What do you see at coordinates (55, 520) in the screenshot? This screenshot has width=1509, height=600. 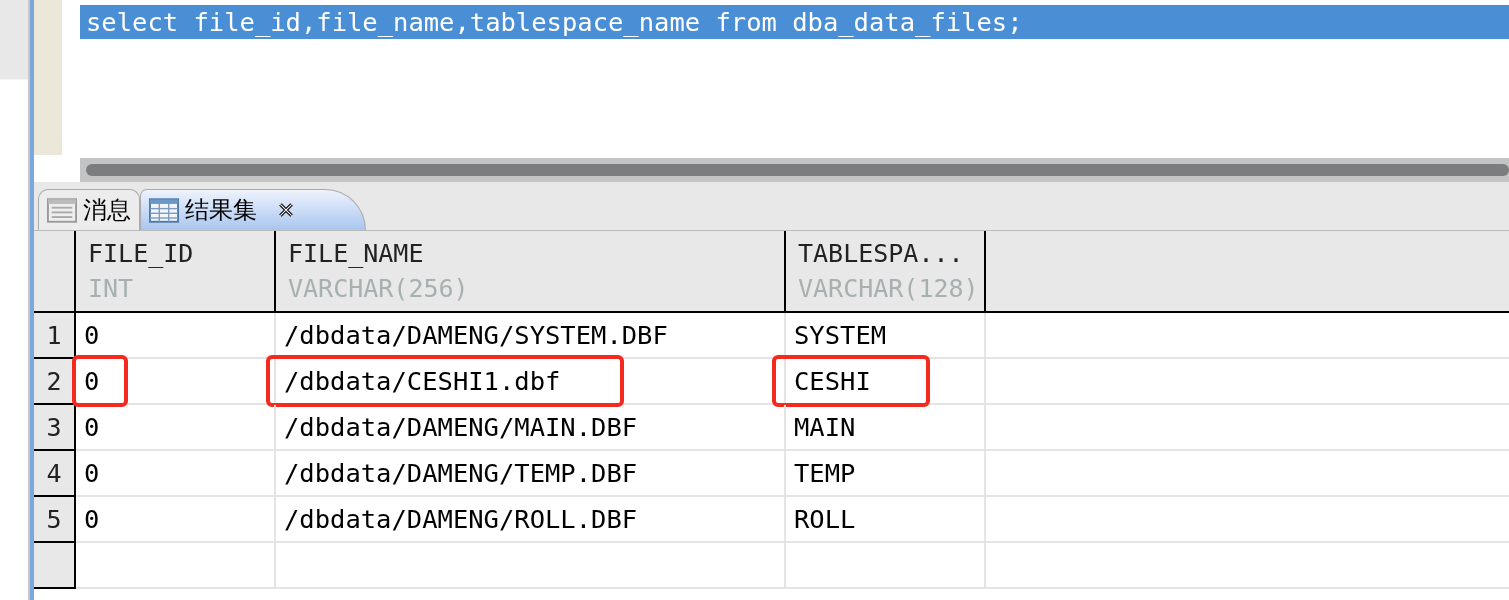 I see `row-number: 5` at bounding box center [55, 520].